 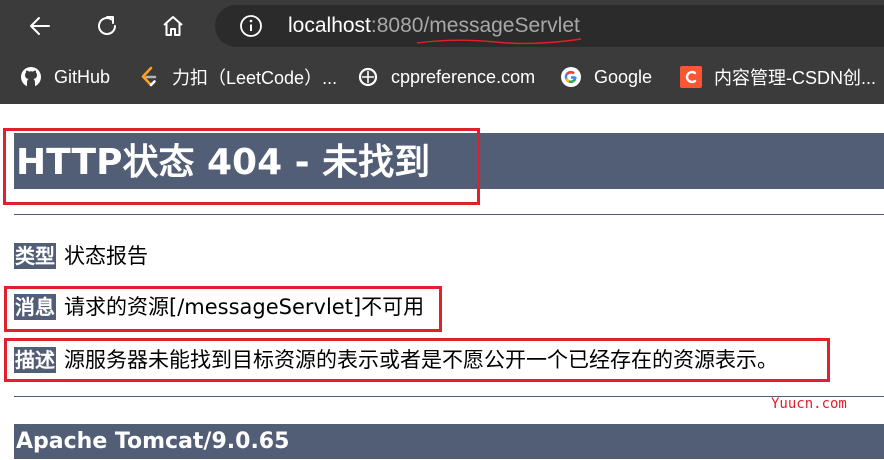 I want to click on message-highlight-box, so click(x=223, y=309).